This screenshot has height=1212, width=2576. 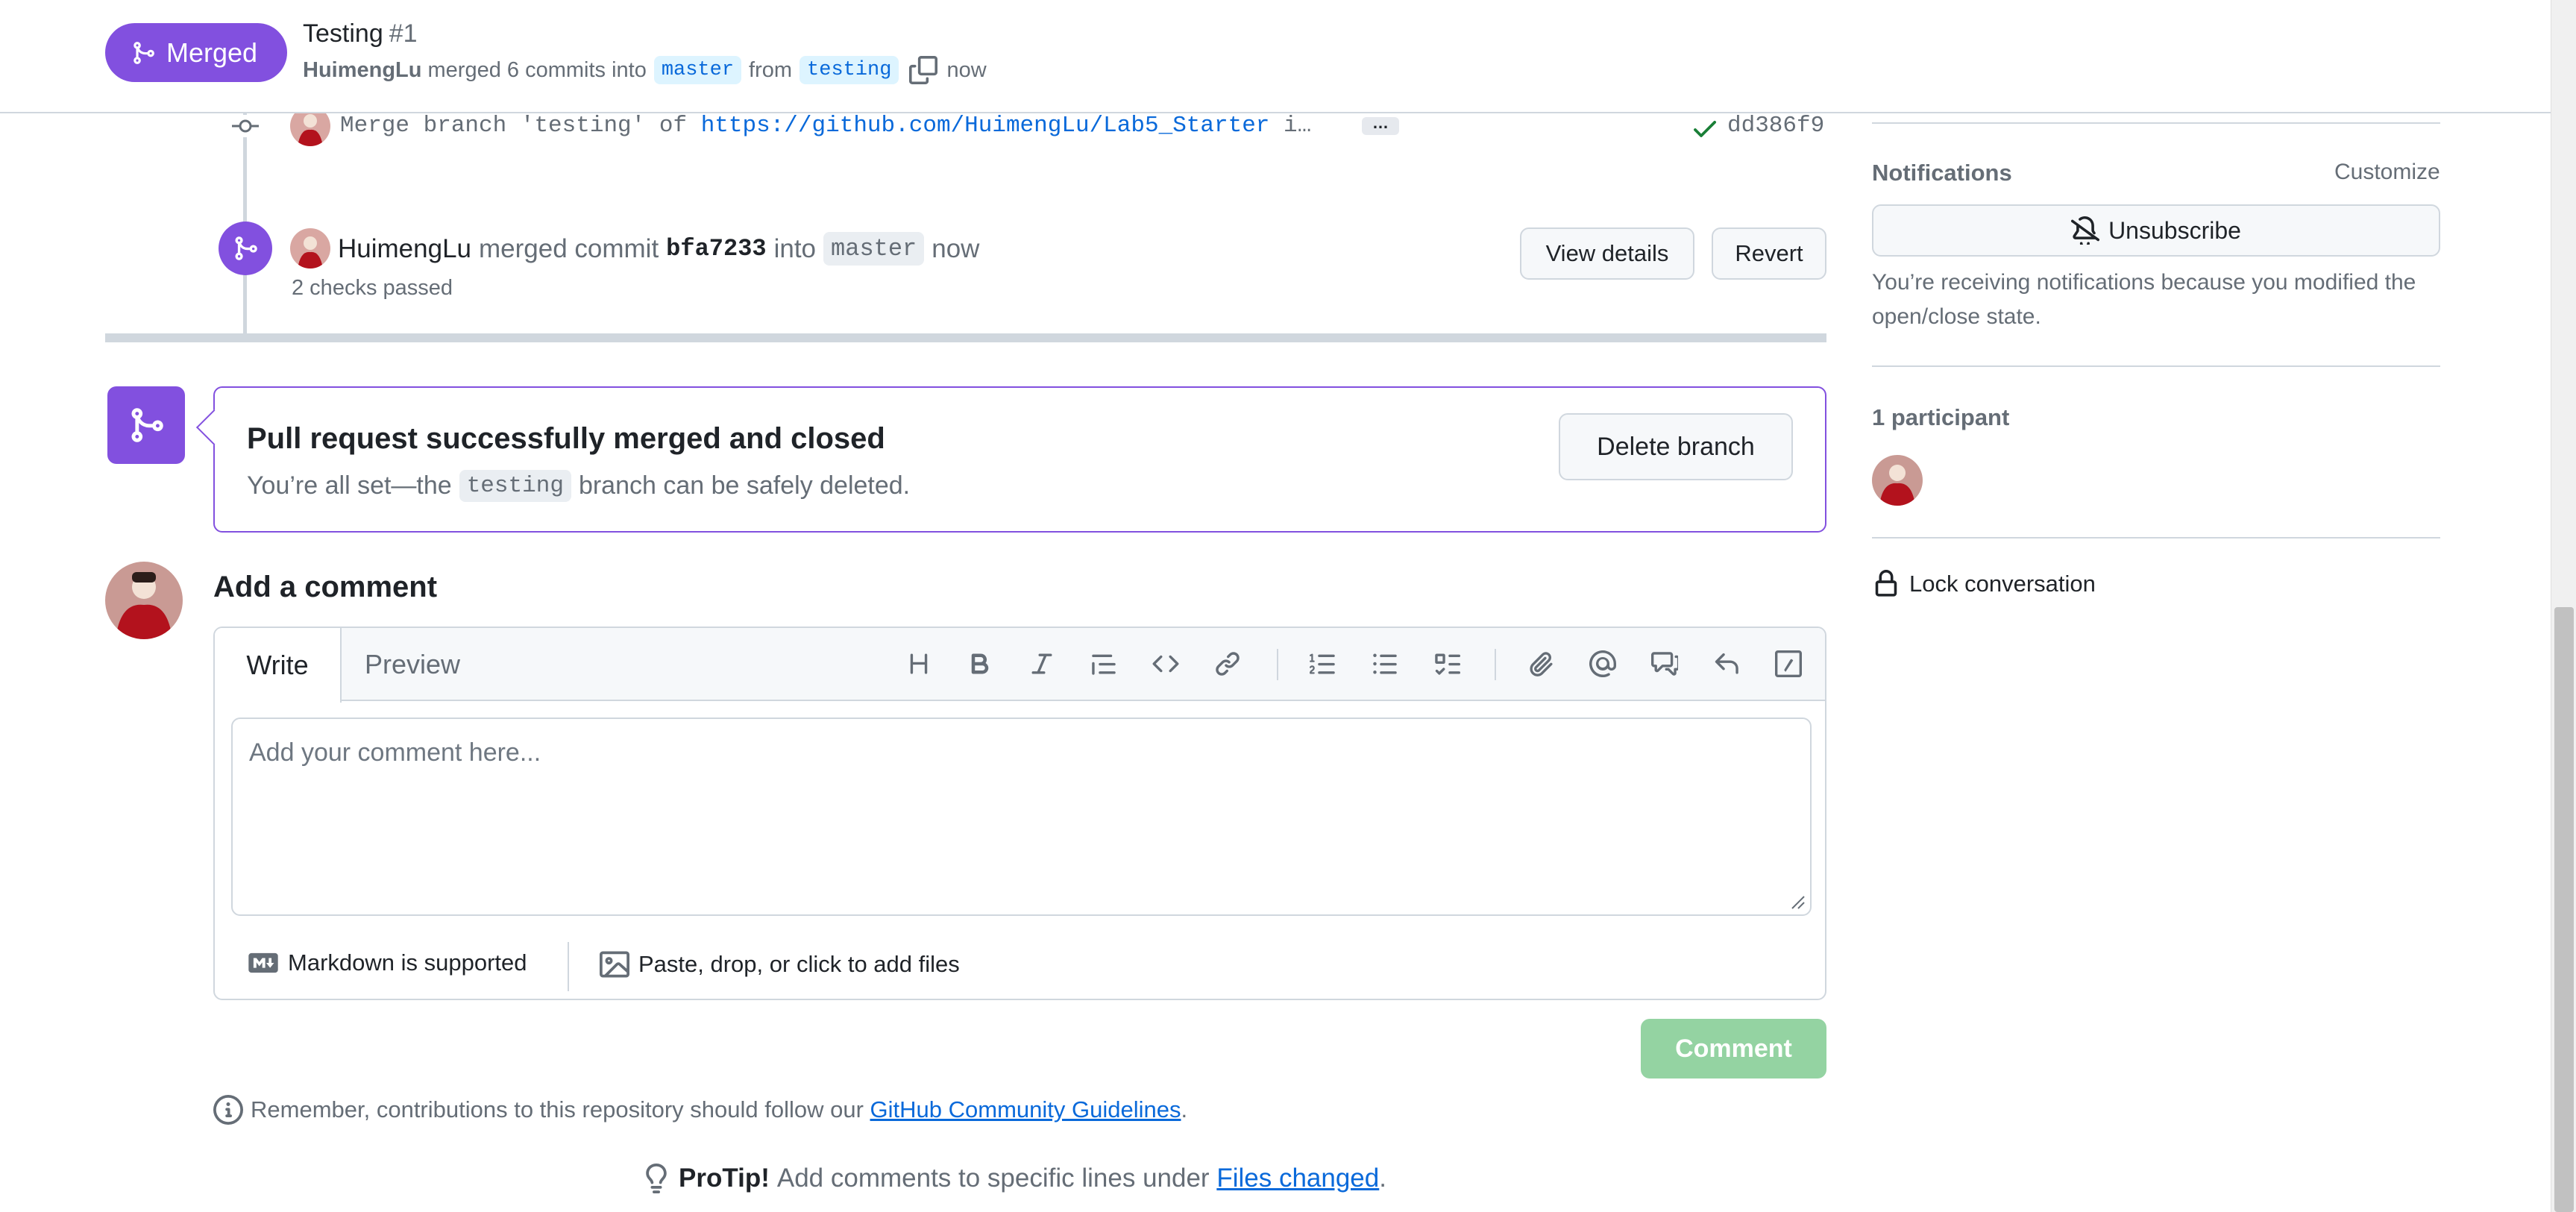 What do you see at coordinates (263, 962) in the screenshot?
I see `markdown-icon` at bounding box center [263, 962].